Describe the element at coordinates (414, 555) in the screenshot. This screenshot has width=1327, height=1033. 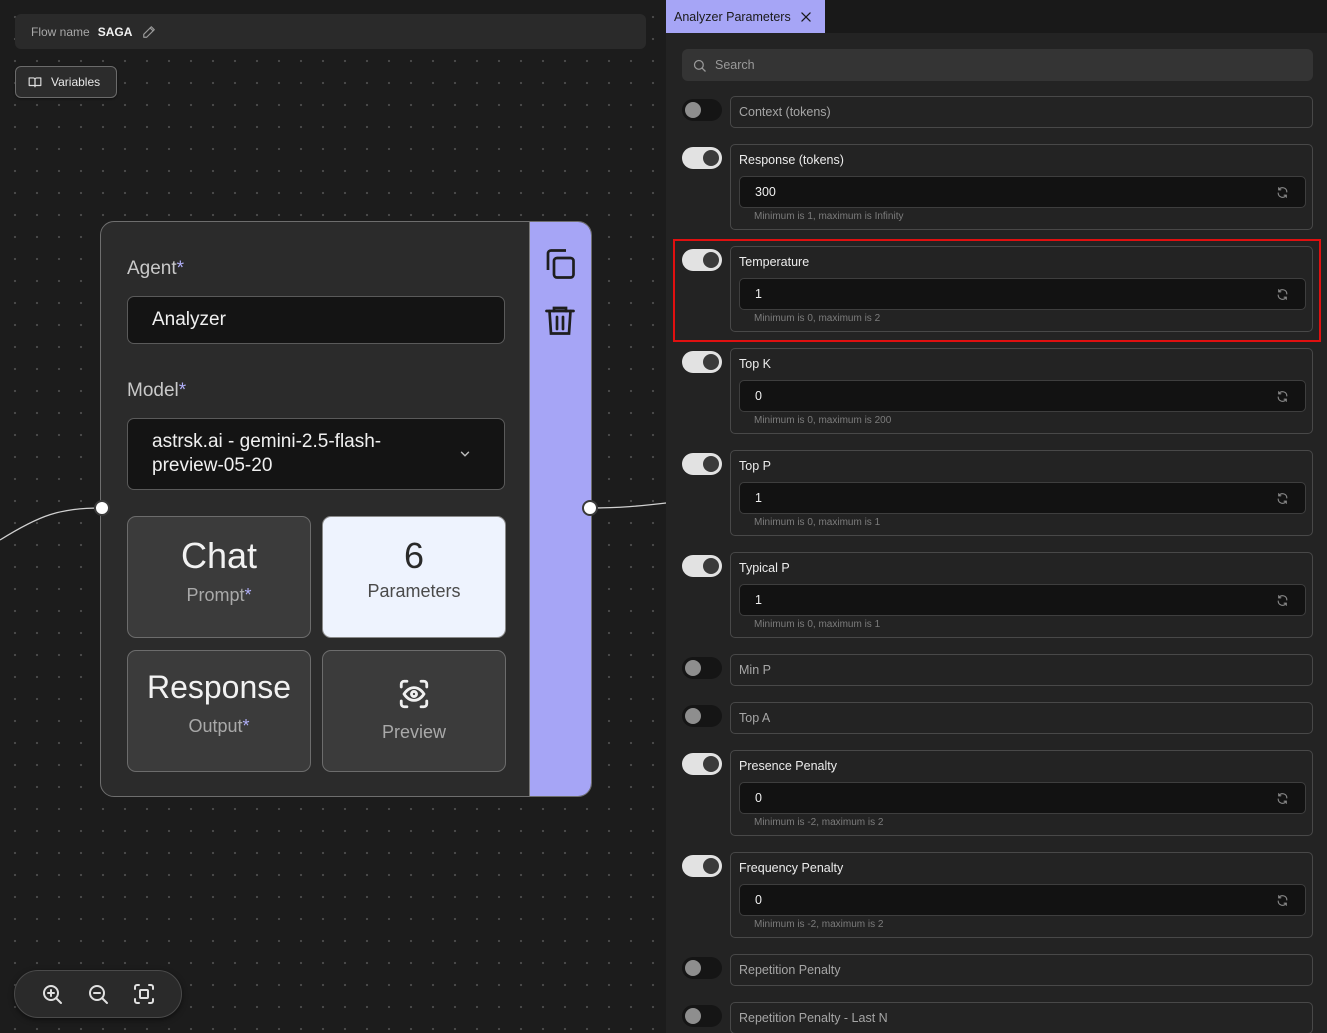
I see `parameters-count: 6` at that location.